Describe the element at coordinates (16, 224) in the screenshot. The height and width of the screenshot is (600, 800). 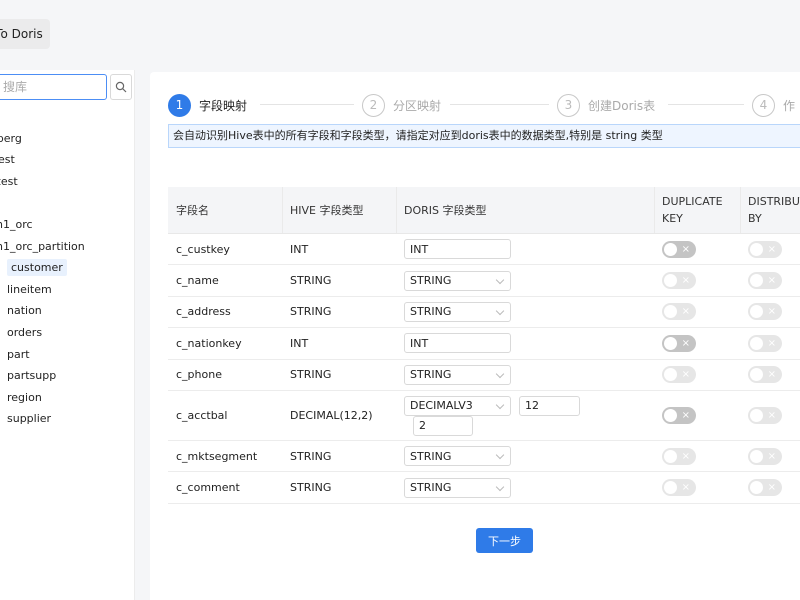
I see `tree-item-label: ch1_orc` at that location.